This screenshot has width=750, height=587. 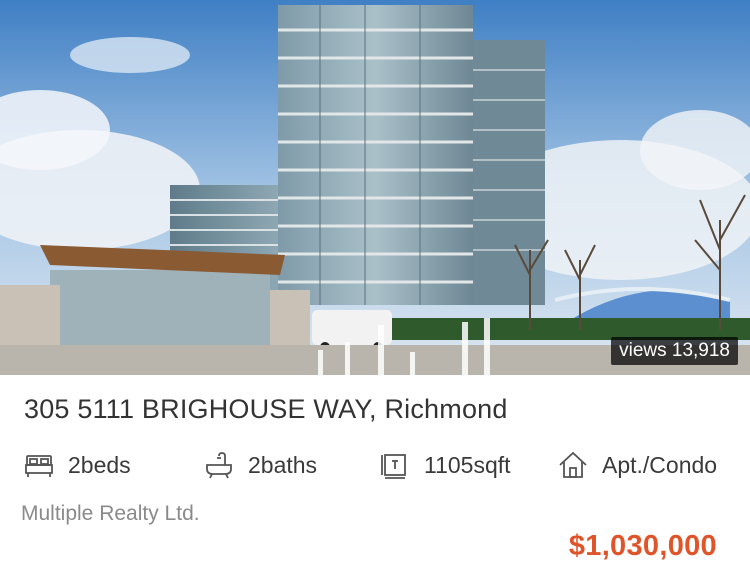 I want to click on feature-baths: 2baths, so click(x=260, y=465).